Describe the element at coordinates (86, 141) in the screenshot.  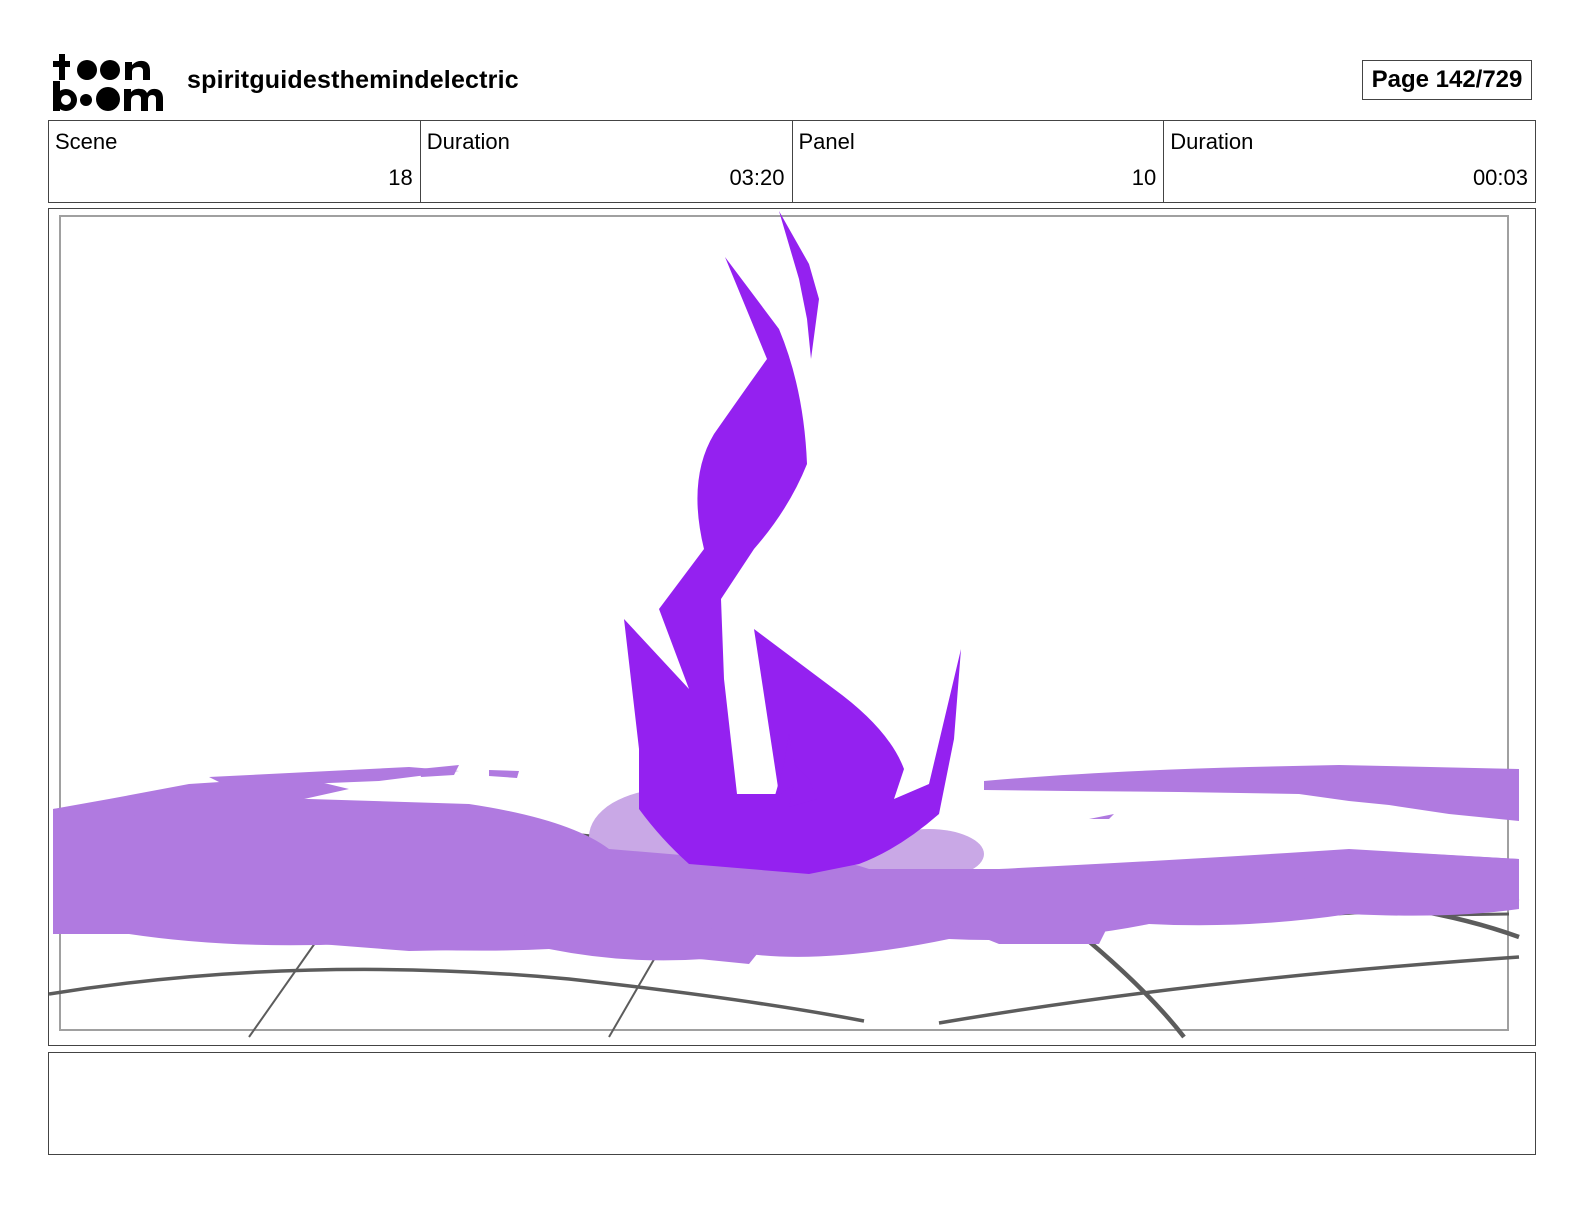
I see `scene-label: Scene` at that location.